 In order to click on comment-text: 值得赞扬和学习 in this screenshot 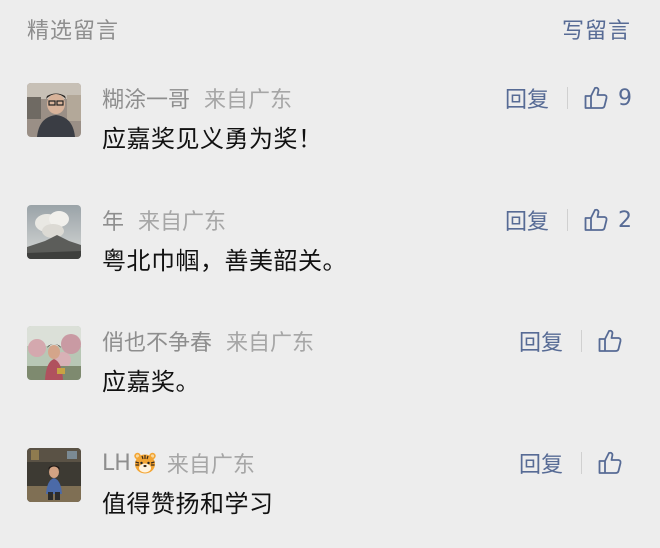, I will do `click(188, 504)`.